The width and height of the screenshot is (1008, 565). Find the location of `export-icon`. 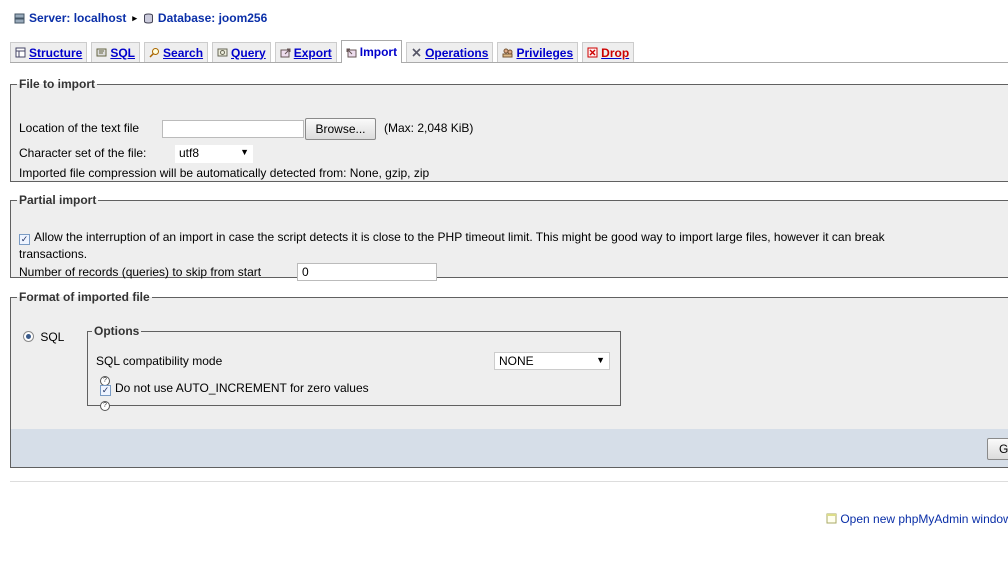

export-icon is located at coordinates (285, 53).